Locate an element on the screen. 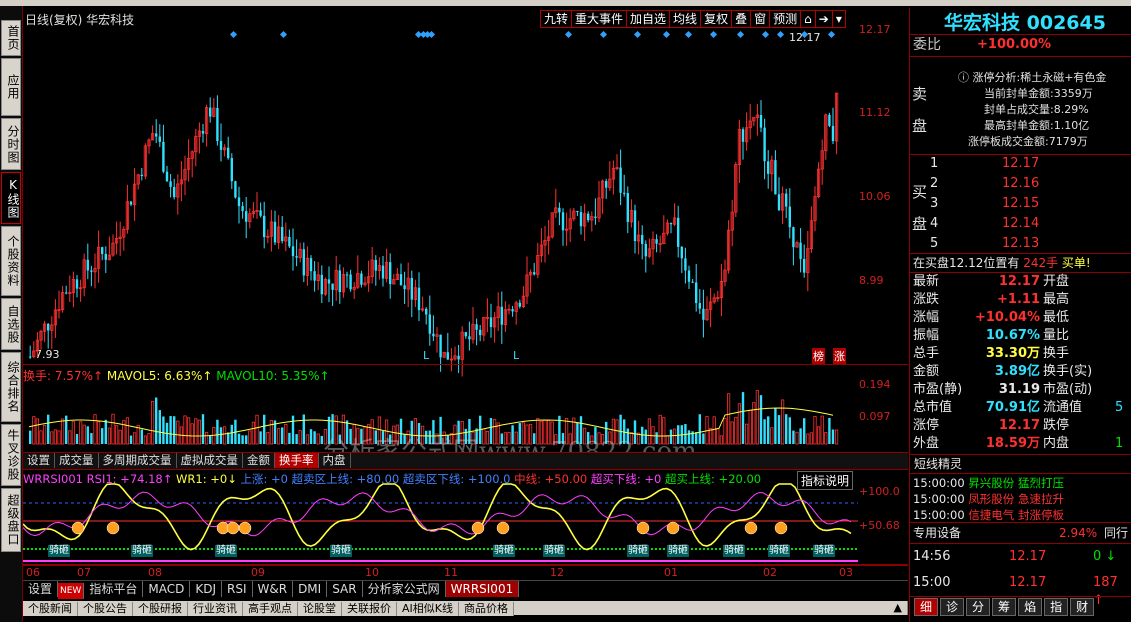 The image size is (1131, 622). vtab-virtual: 虚拟成交量 is located at coordinates (209, 460).